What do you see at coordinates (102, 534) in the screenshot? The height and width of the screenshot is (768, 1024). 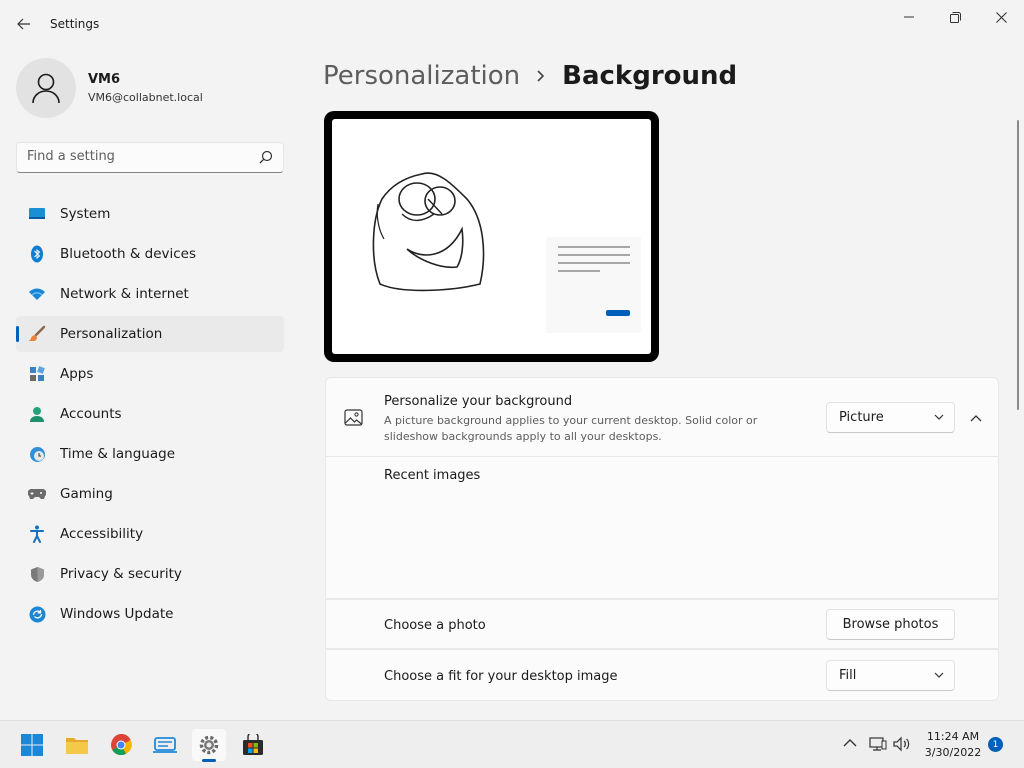 I see `sidebar-item-label: Accessibility` at bounding box center [102, 534].